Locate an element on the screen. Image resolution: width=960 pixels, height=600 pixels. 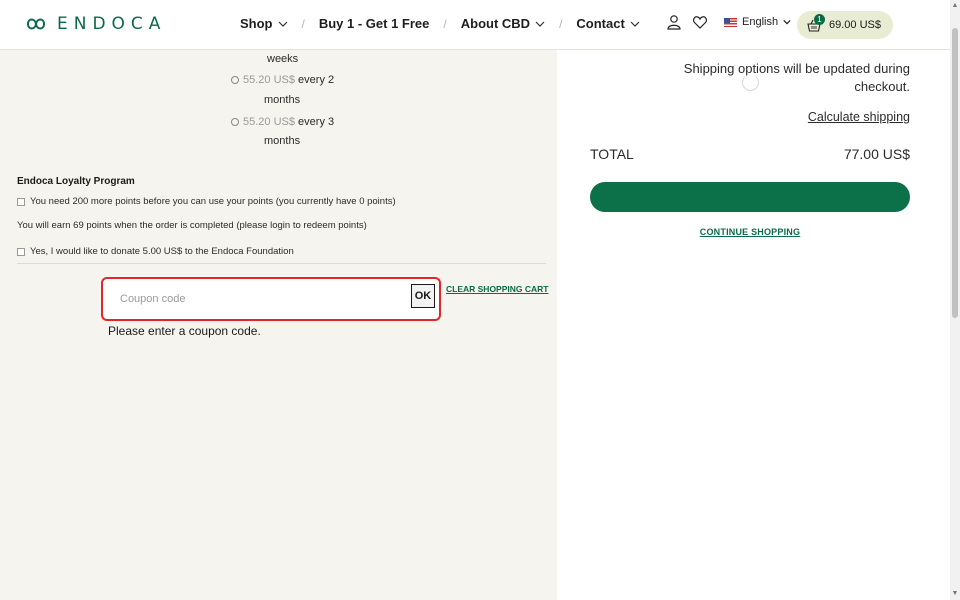
logo-text: ENDOCA is located at coordinates (112, 24).